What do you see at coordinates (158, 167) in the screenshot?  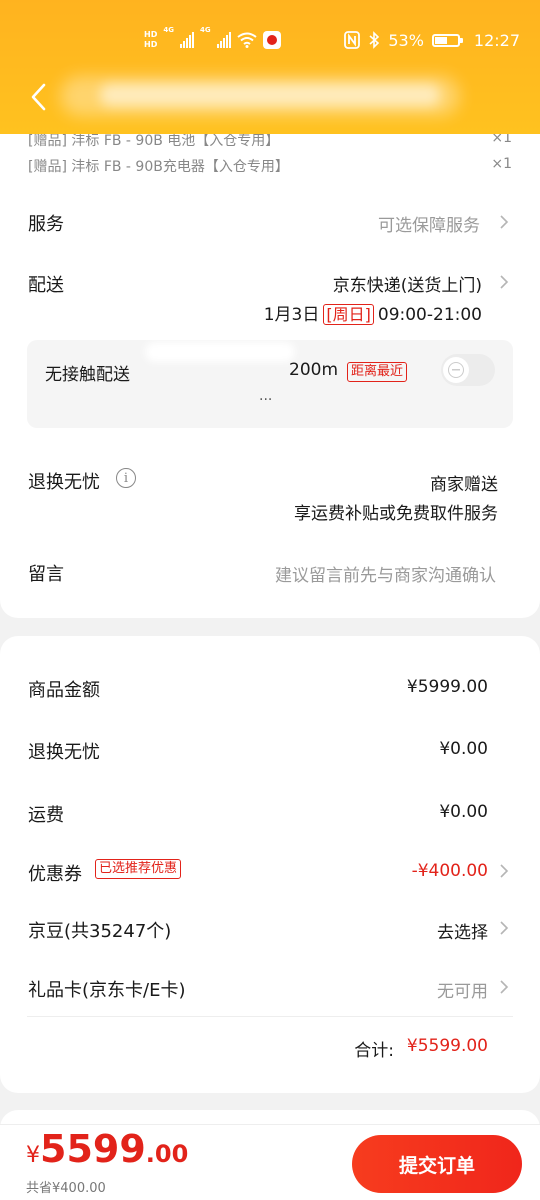 I see `gift-item-2: [赠品] 沣标 FB - 90B充电器【入仓专用】` at bounding box center [158, 167].